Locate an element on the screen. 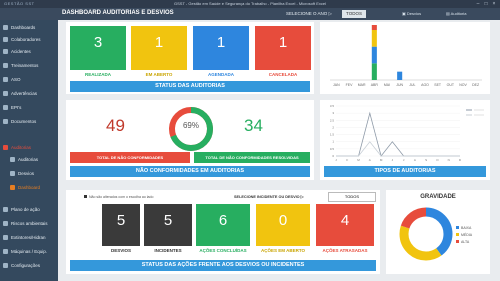 The image size is (500, 281). sidebar-item-acidentes: Acidentes is located at coordinates (17, 52).